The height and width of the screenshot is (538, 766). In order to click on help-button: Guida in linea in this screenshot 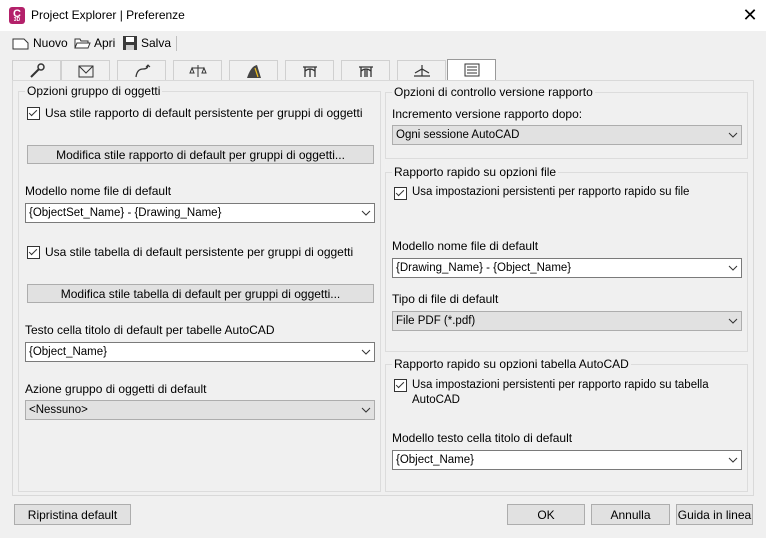, I will do `click(714, 514)`.